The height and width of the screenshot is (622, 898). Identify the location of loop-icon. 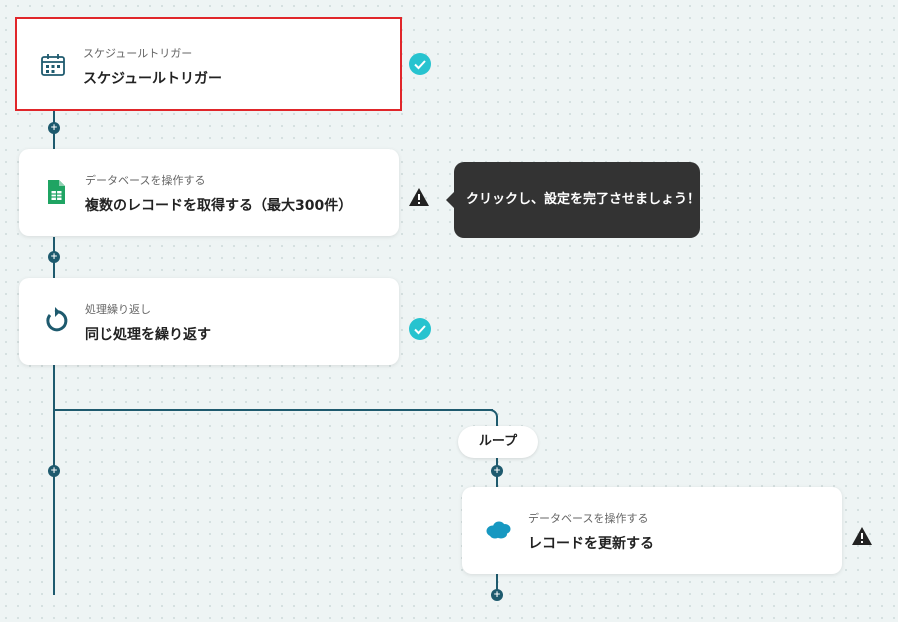
(57, 319).